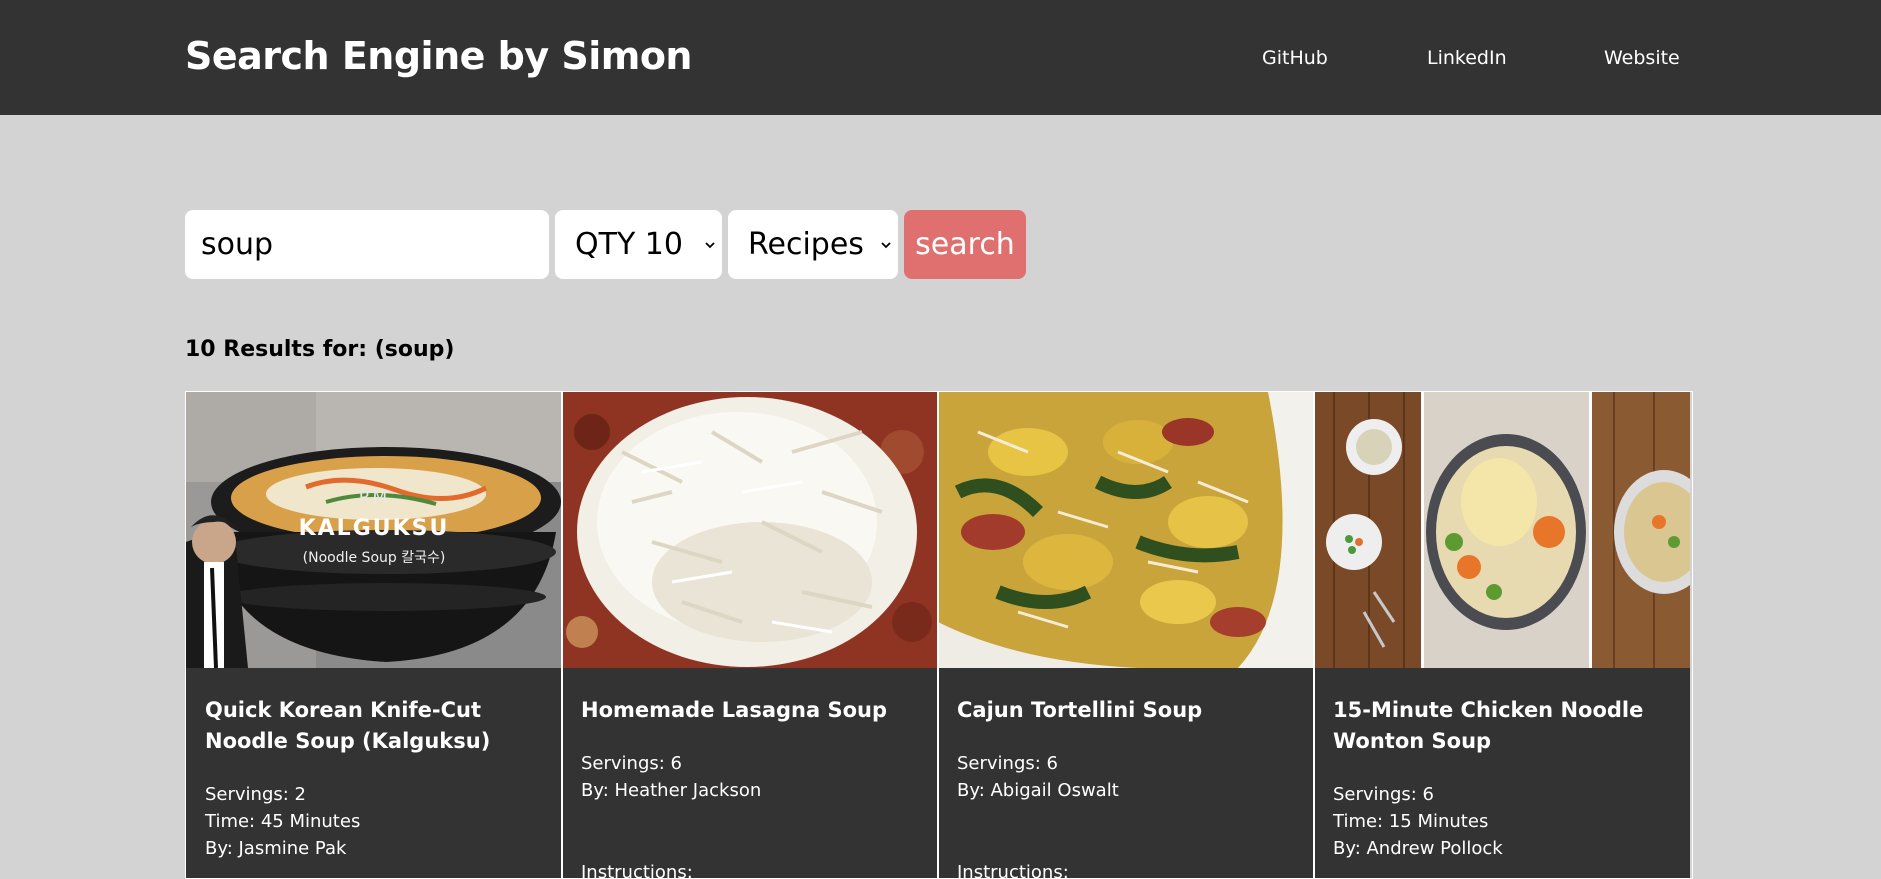 Image resolution: width=1881 pixels, height=879 pixels. Describe the element at coordinates (1642, 58) in the screenshot. I see `nav-link-website: Website` at that location.